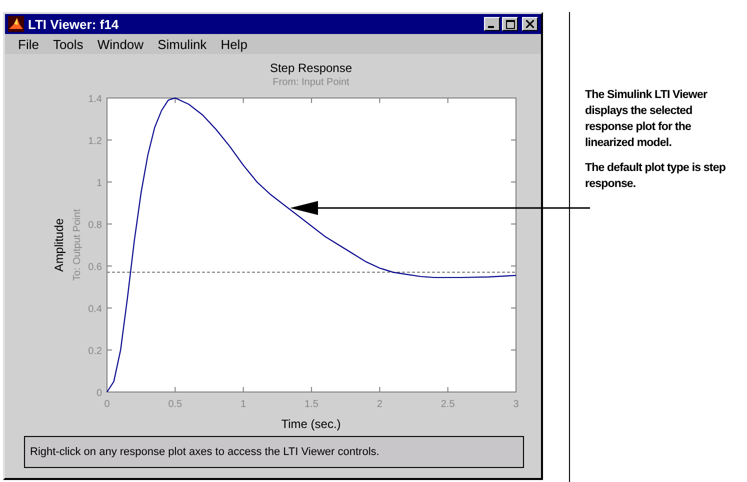  Describe the element at coordinates (16, 24) in the screenshot. I see `app-icon` at that location.